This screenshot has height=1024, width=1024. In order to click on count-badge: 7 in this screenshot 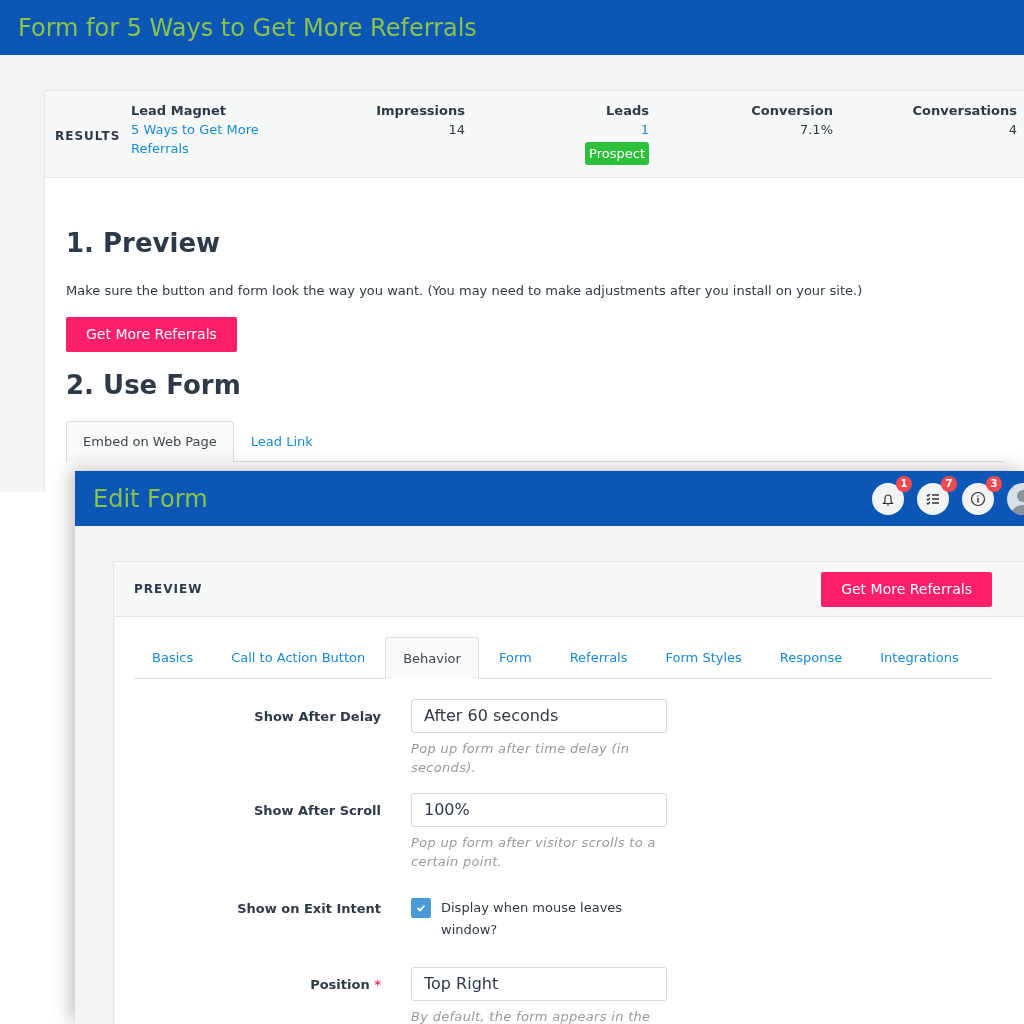, I will do `click(949, 483)`.